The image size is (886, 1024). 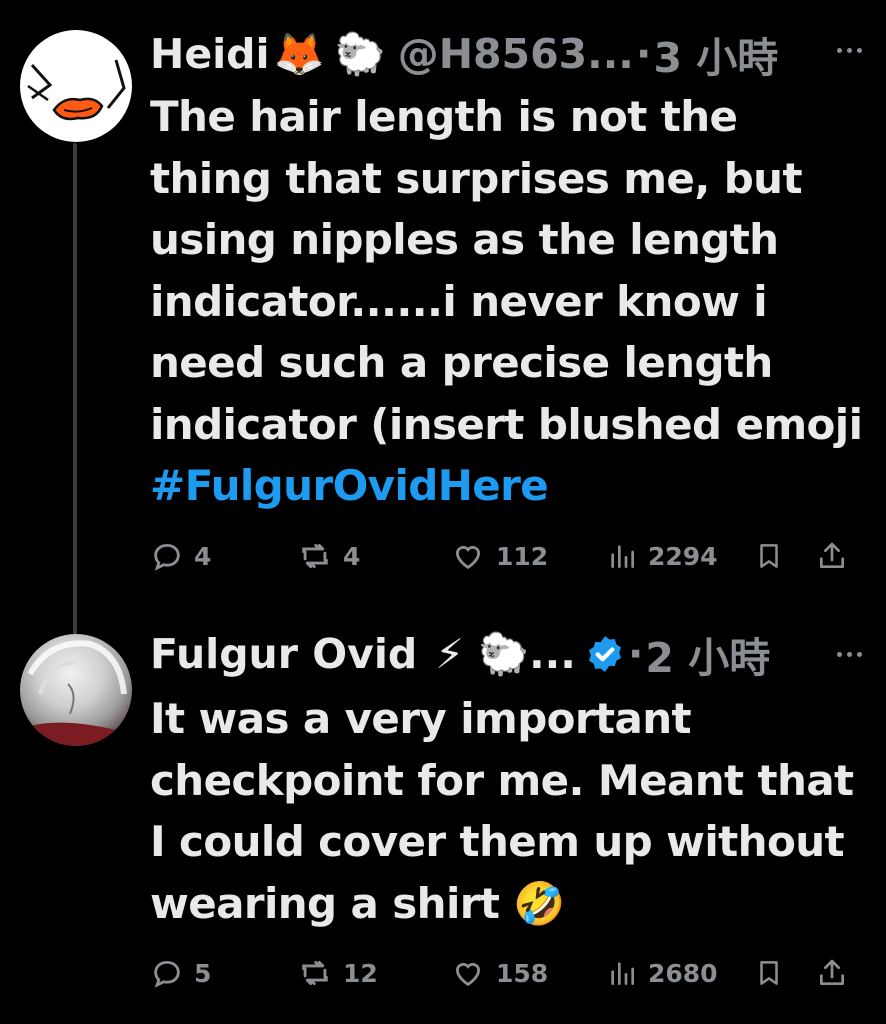 I want to click on author-name: Heidi, so click(x=210, y=54).